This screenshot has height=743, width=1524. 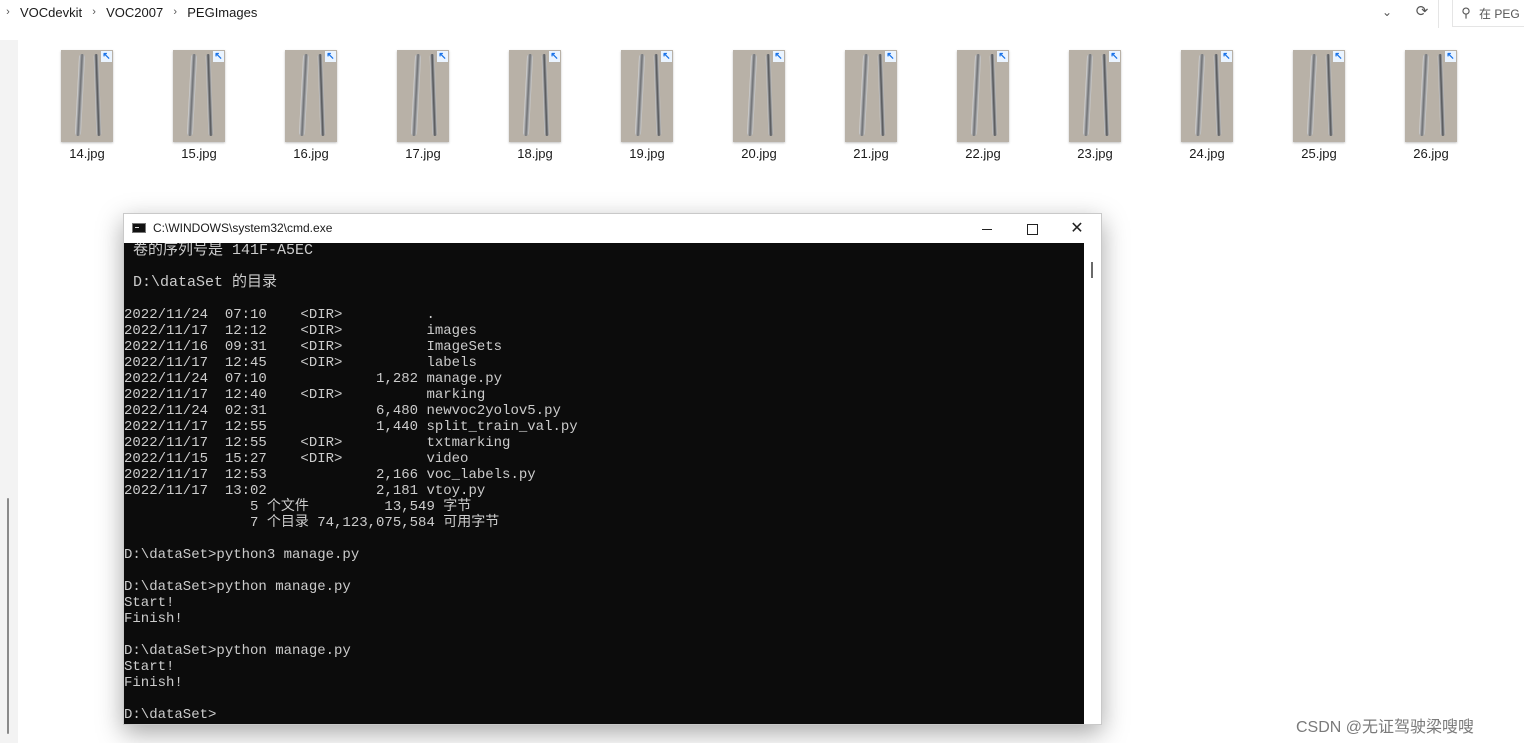 What do you see at coordinates (1387, 12) in the screenshot?
I see `address-dropdown-icon: ⌄` at bounding box center [1387, 12].